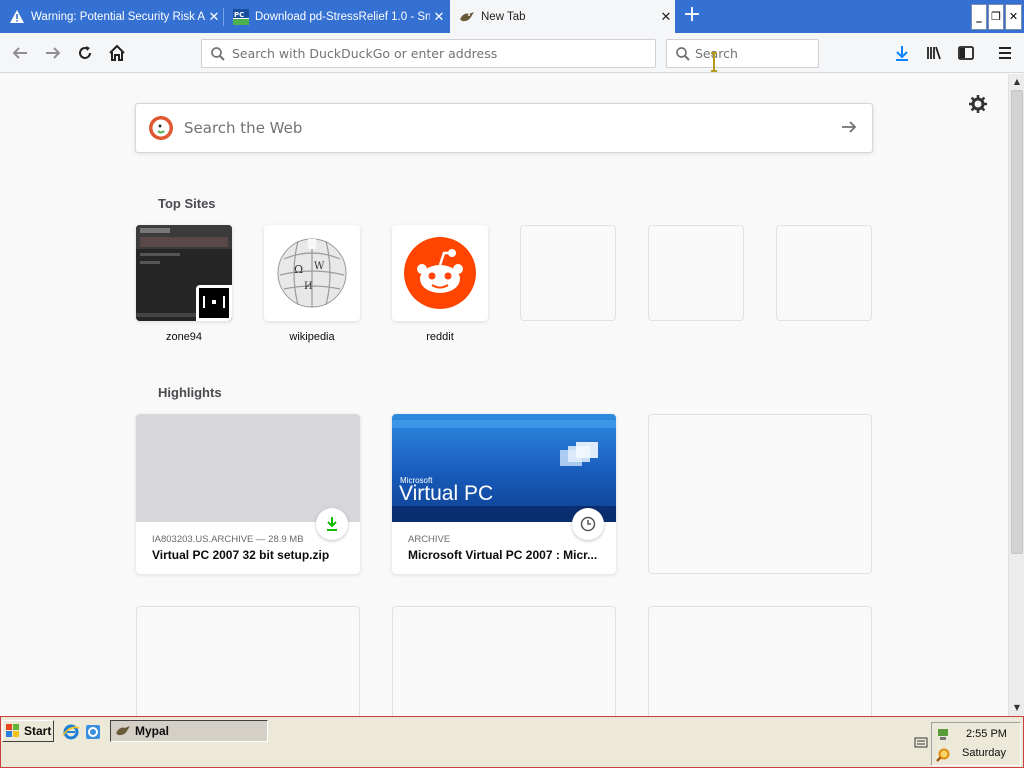 This screenshot has height=768, width=1024. What do you see at coordinates (332, 524) in the screenshot?
I see `download-icon` at bounding box center [332, 524].